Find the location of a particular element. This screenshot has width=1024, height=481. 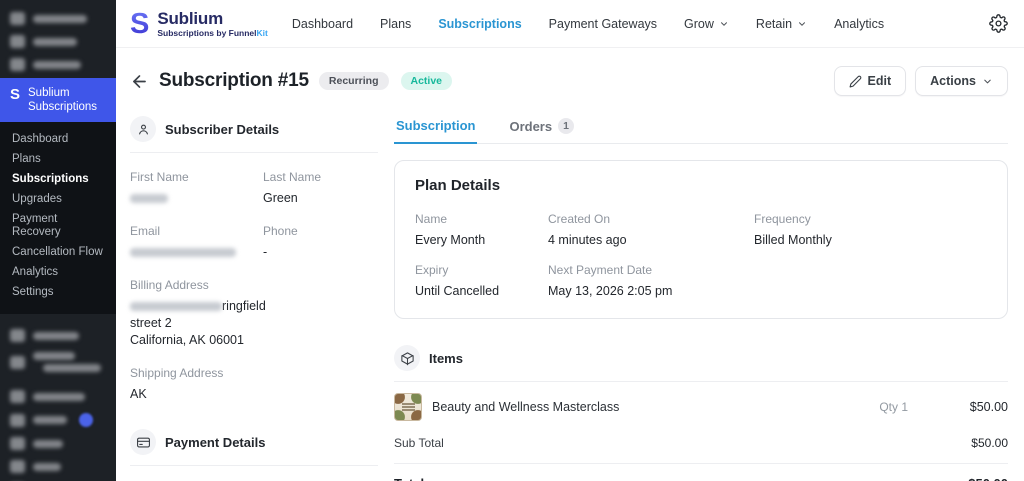

product-thumbnail is located at coordinates (408, 407).